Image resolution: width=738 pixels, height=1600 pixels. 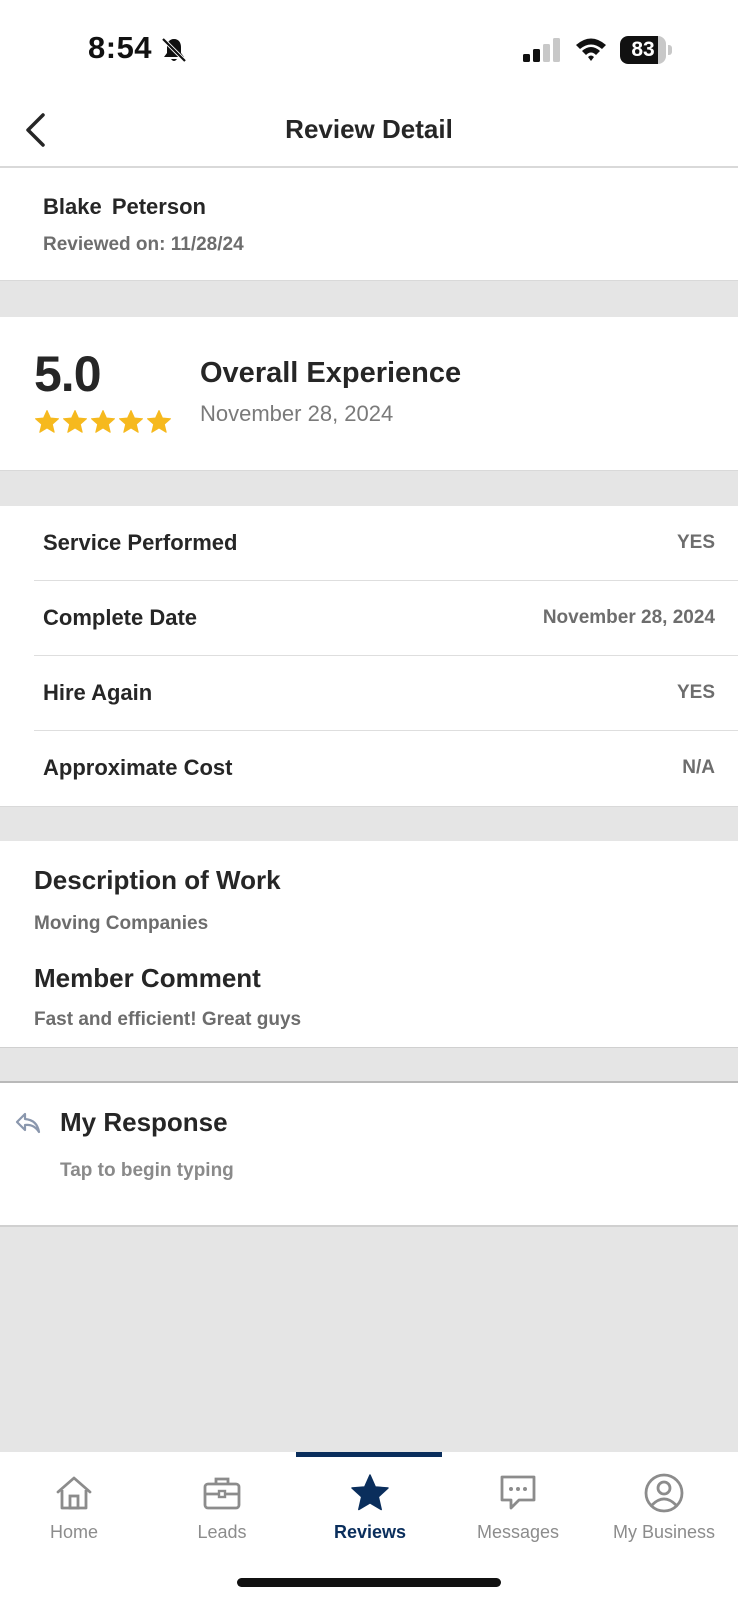 I want to click on message-icon, so click(x=518, y=1492).